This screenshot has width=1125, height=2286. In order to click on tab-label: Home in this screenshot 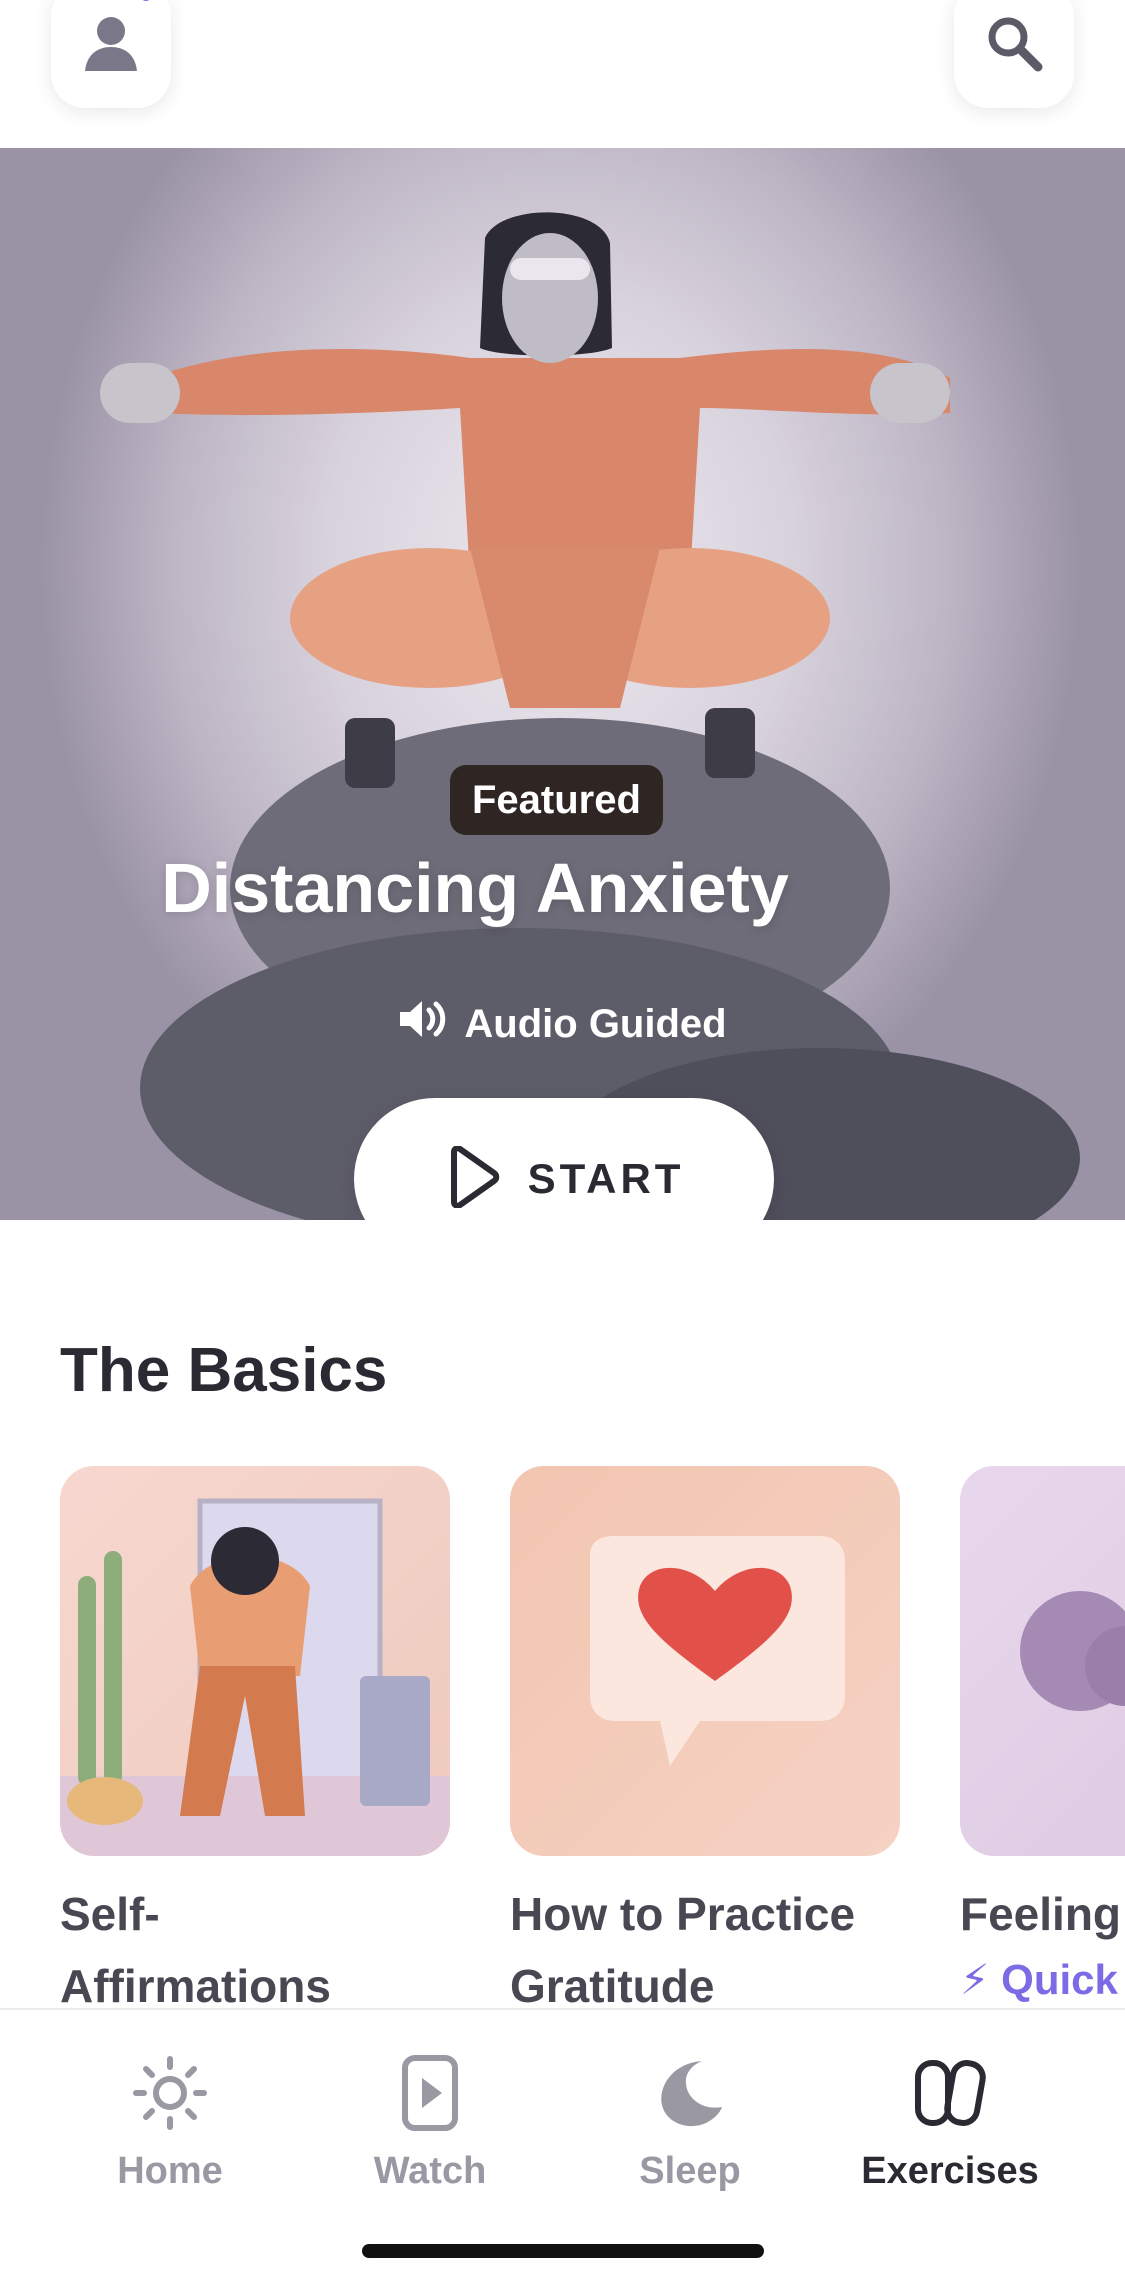, I will do `click(170, 2171)`.